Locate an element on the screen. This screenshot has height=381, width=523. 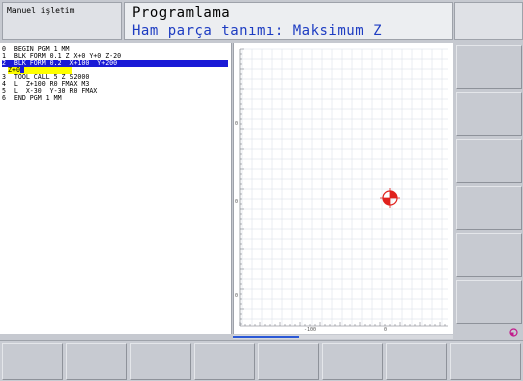
y-tick-label-mid: 0 is located at coordinates (236, 202).